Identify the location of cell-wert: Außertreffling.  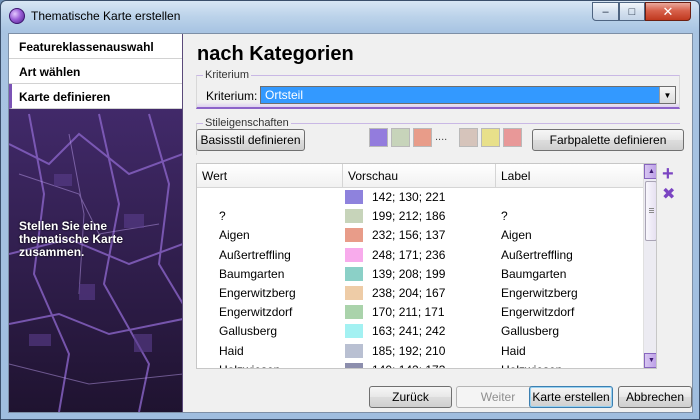
(255, 254).